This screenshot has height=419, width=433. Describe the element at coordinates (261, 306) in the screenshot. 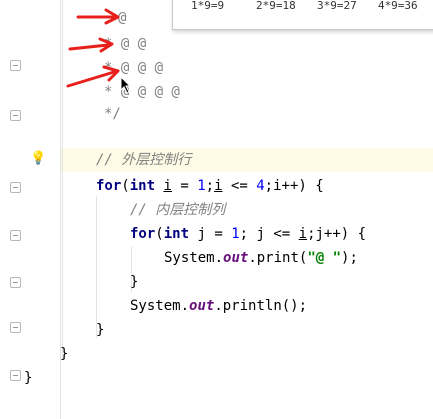

I see `println-call: .println();` at that location.